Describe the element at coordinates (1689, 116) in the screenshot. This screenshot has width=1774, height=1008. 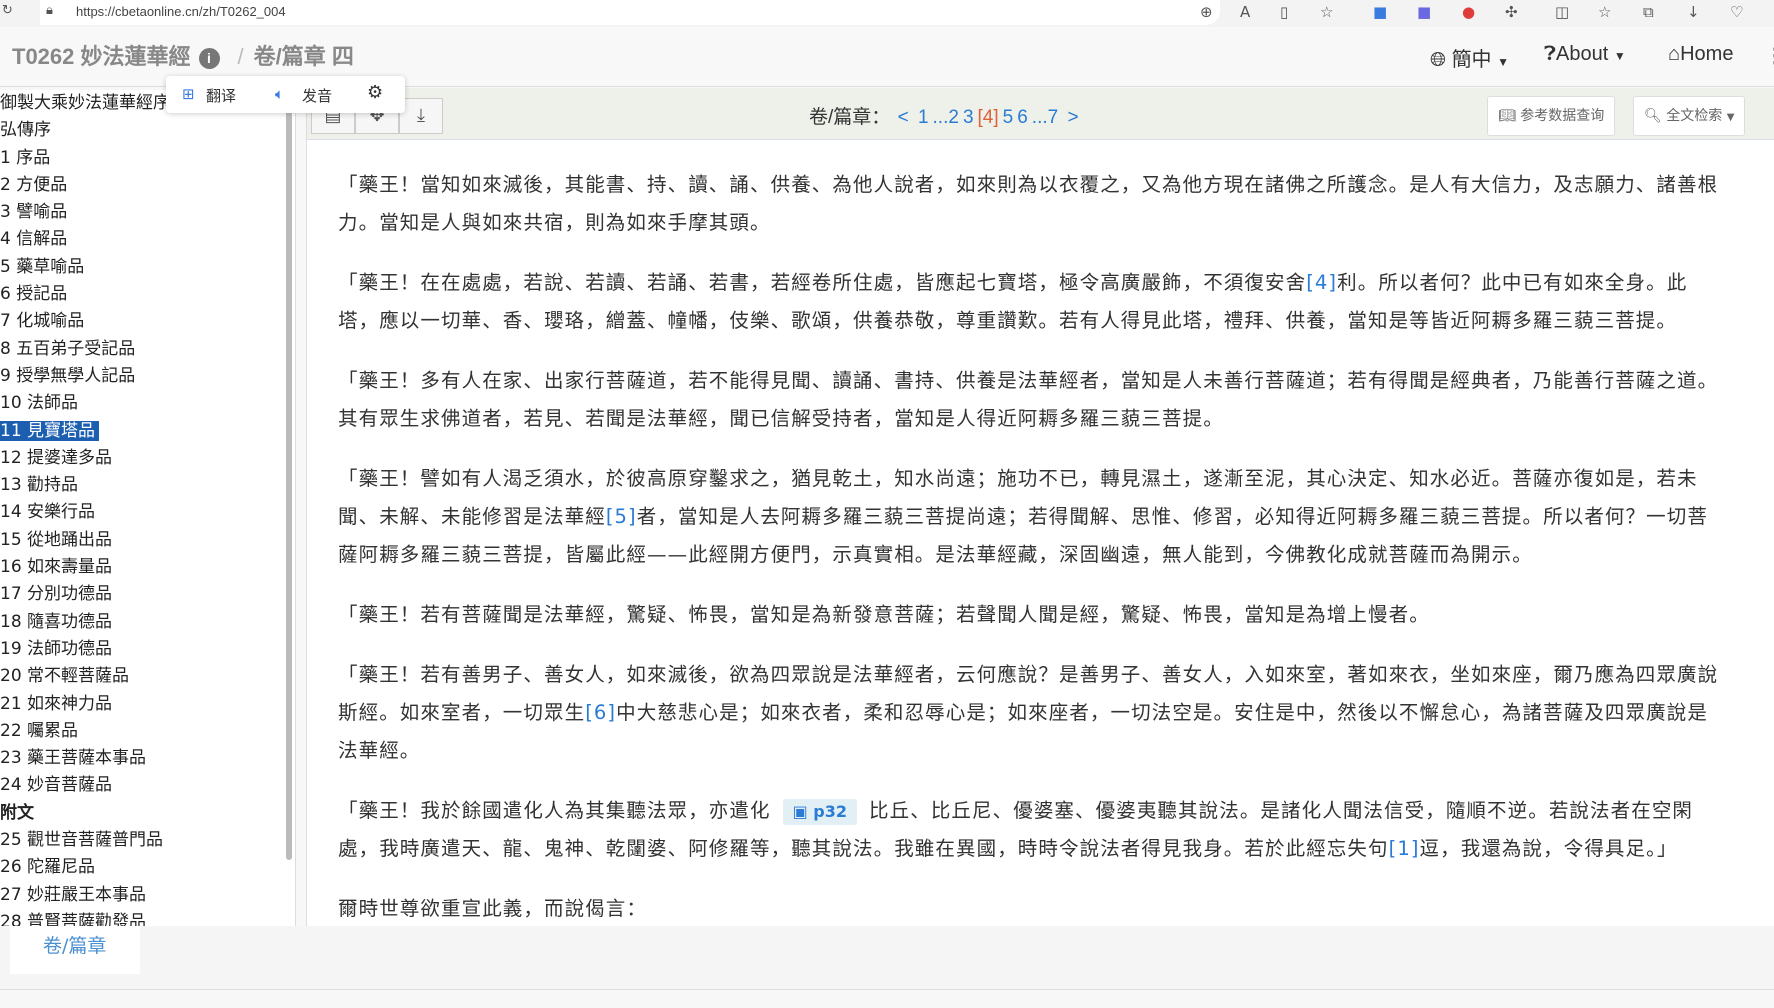
I see `fulltext-search-button: 🔍︎ 全文检索 ▼` at that location.